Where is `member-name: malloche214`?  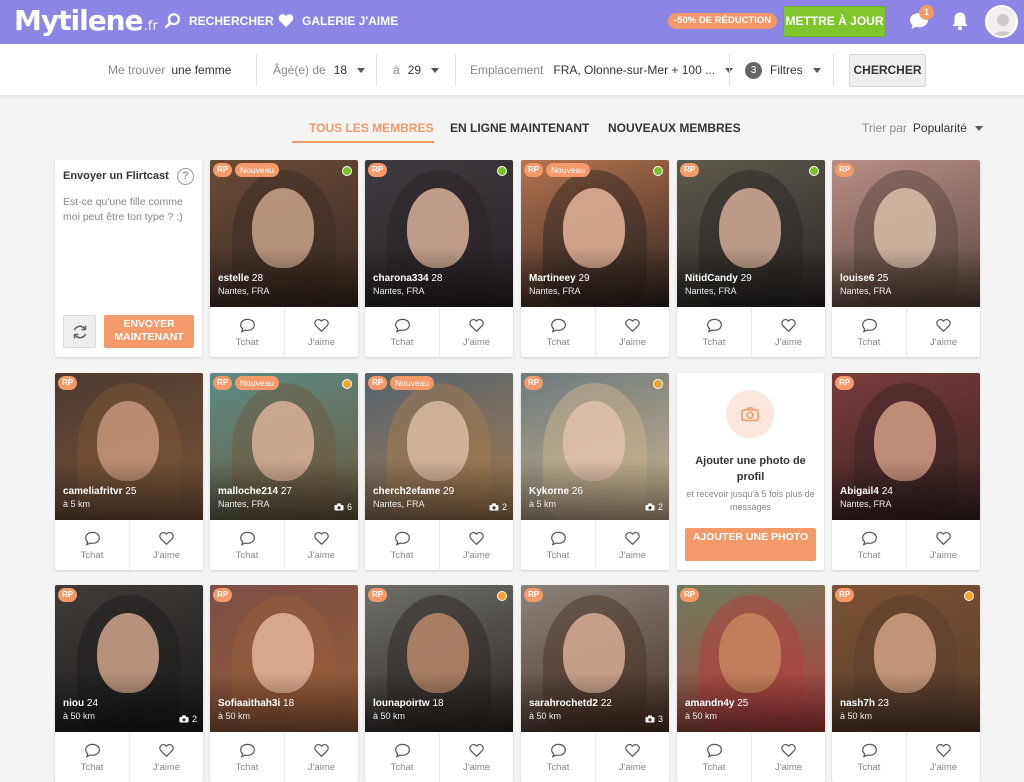 member-name: malloche214 is located at coordinates (248, 491).